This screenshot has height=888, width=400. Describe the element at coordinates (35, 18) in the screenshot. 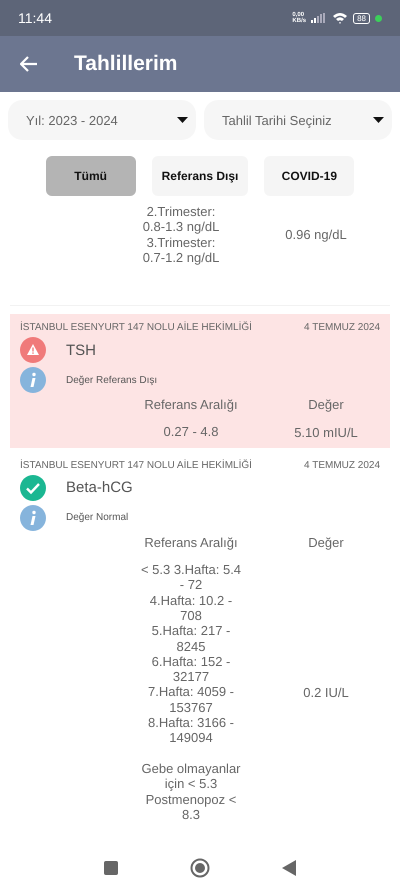

I see `clock-time: 11:44` at that location.